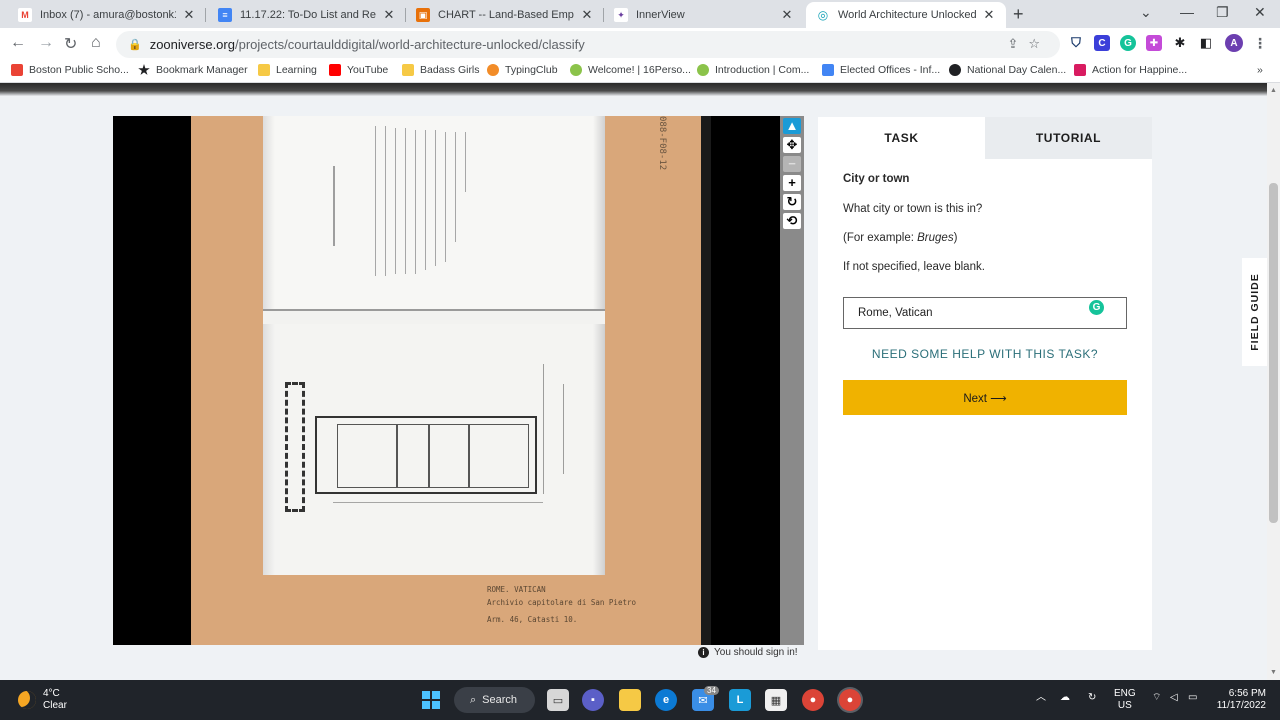 The height and width of the screenshot is (720, 1280). I want to click on window-close-icon: ✕, so click(1260, 12).